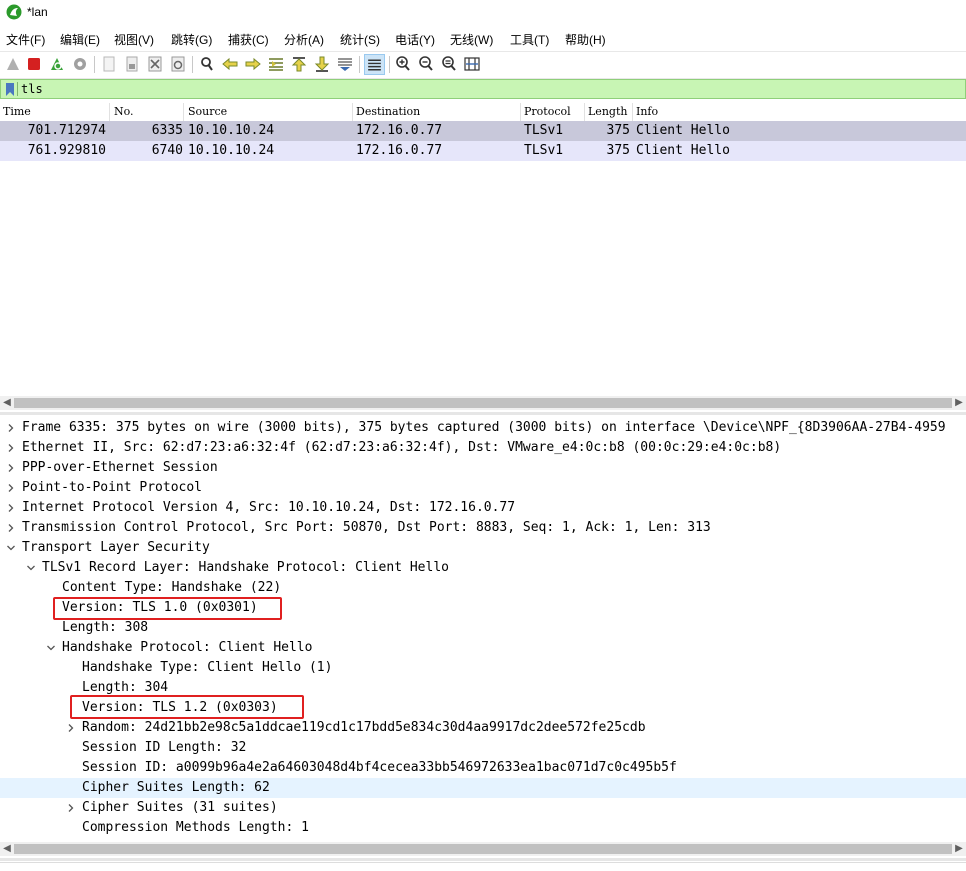 Image resolution: width=966 pixels, height=871 pixels. I want to click on detail-tree-label: Handshake Protocol: Client Hello, so click(187, 647).